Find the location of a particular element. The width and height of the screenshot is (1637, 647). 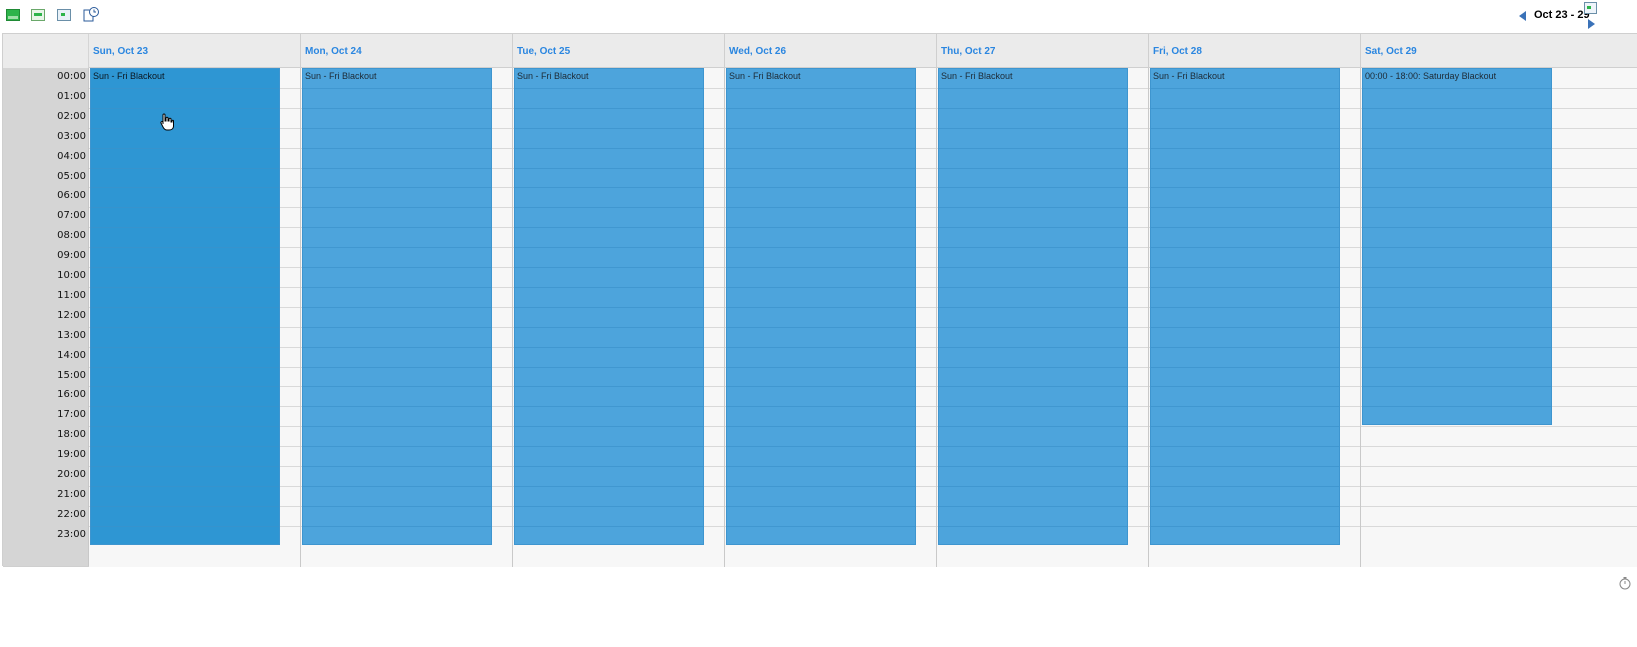

day-header: Sun, Oct 23 is located at coordinates (195, 51).